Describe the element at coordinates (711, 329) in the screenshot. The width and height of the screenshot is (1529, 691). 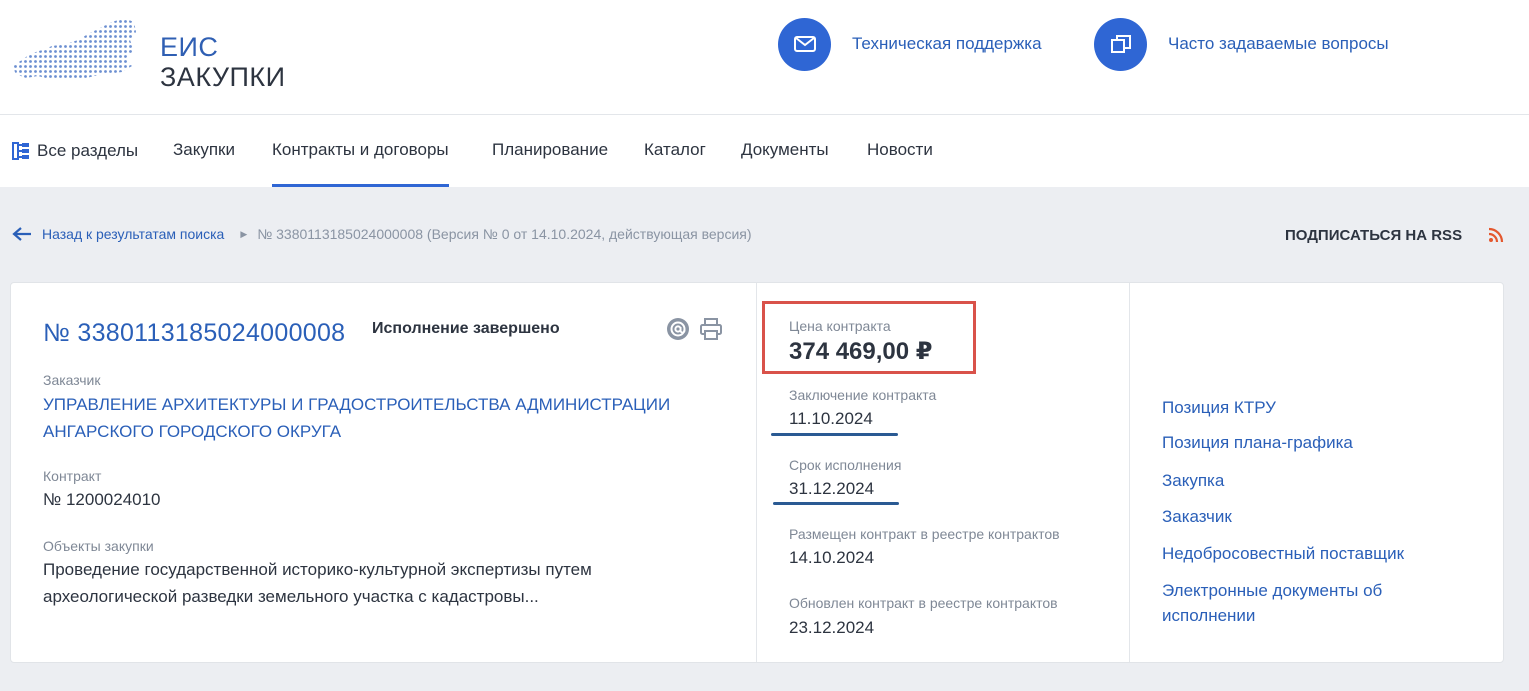
I see `printer-icon` at that location.